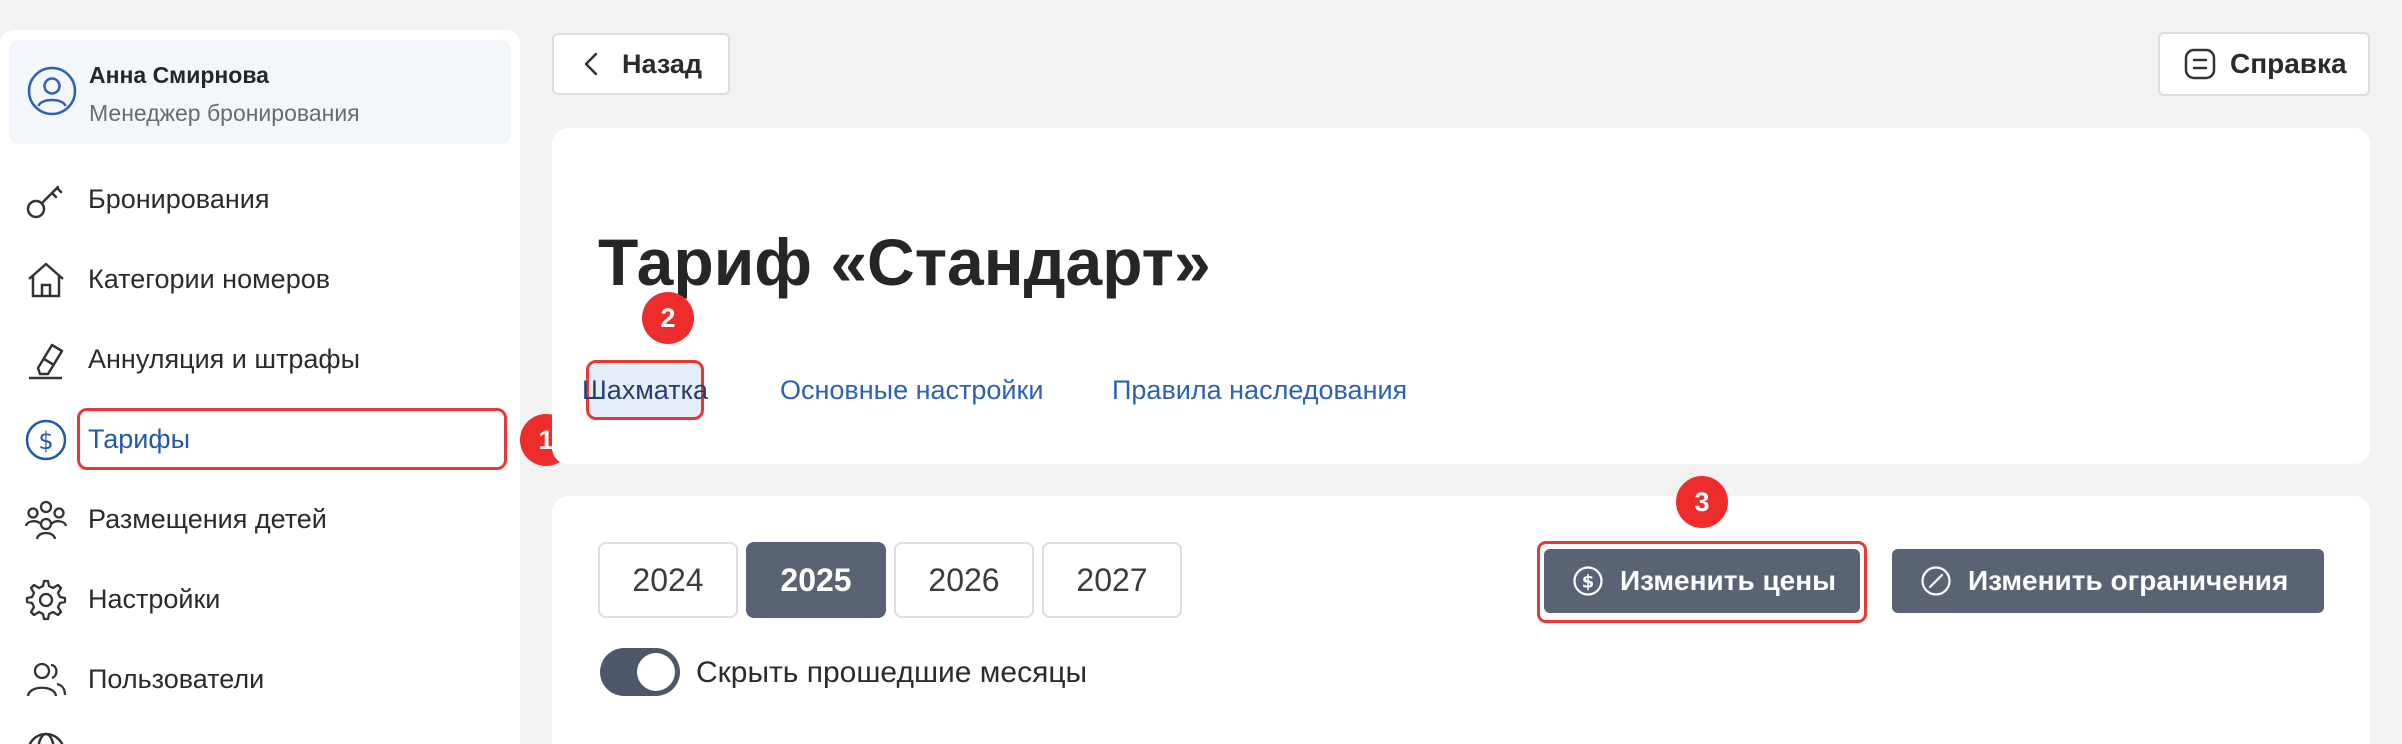 The width and height of the screenshot is (2402, 744). Describe the element at coordinates (209, 279) in the screenshot. I see `sidebar-item-label: Категории номеров` at that location.